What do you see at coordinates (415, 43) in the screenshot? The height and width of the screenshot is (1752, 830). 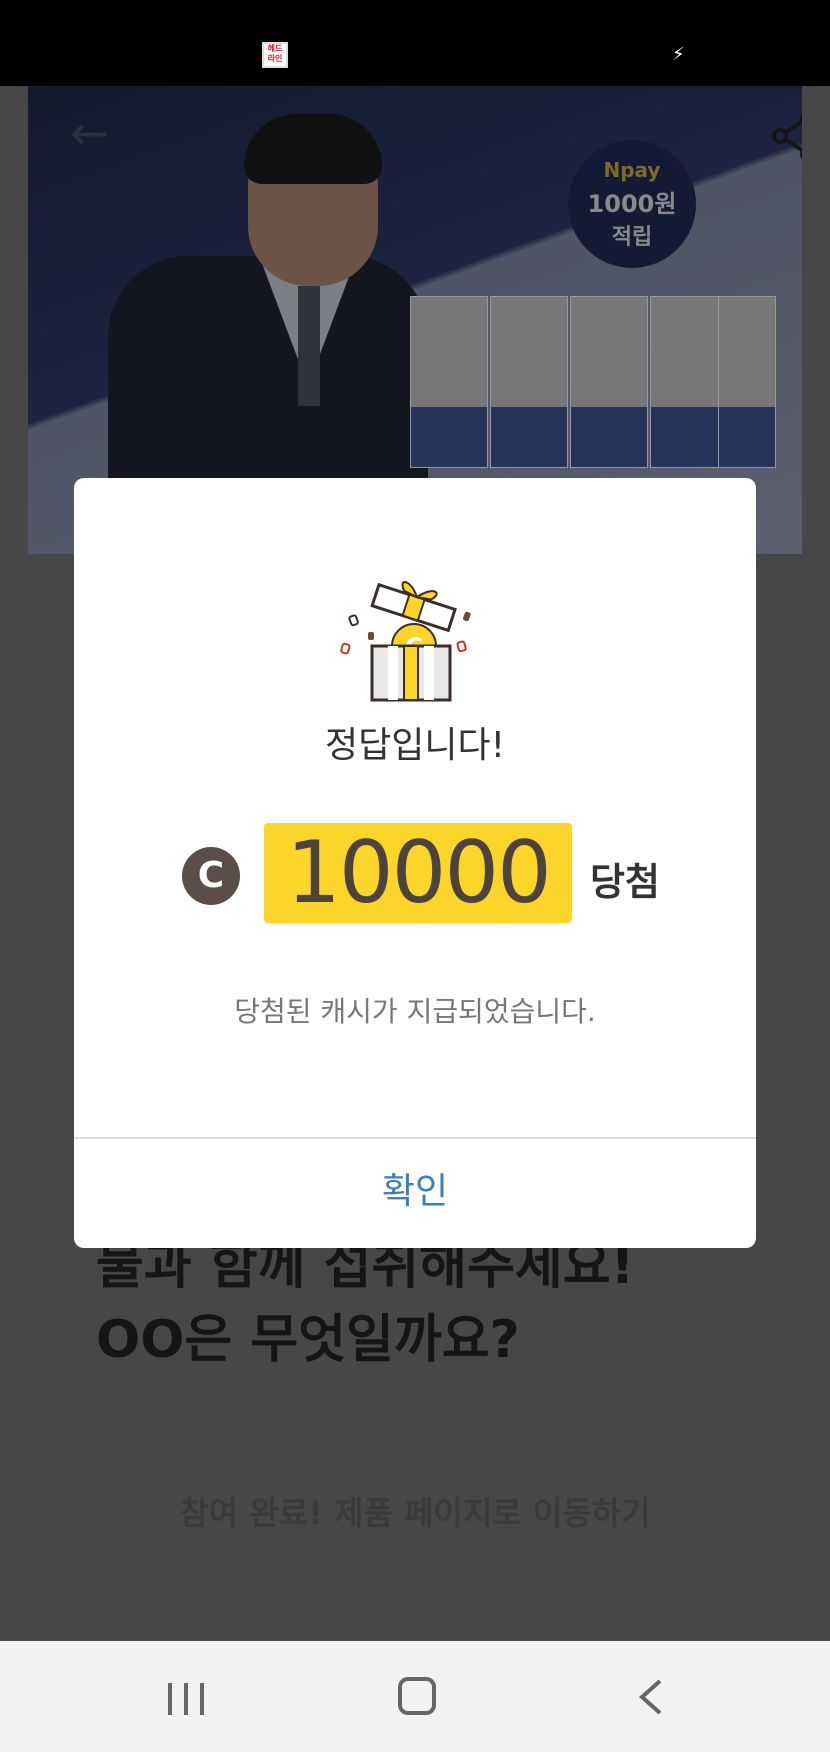 I see `status-bar: 헤드라인 ⚡` at bounding box center [415, 43].